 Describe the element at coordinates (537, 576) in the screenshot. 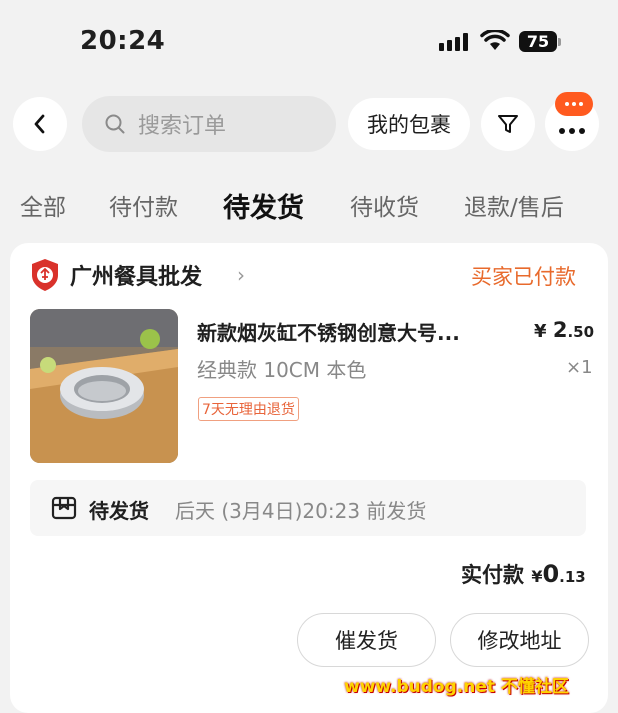

I see `paid-symbol: ¥` at that location.